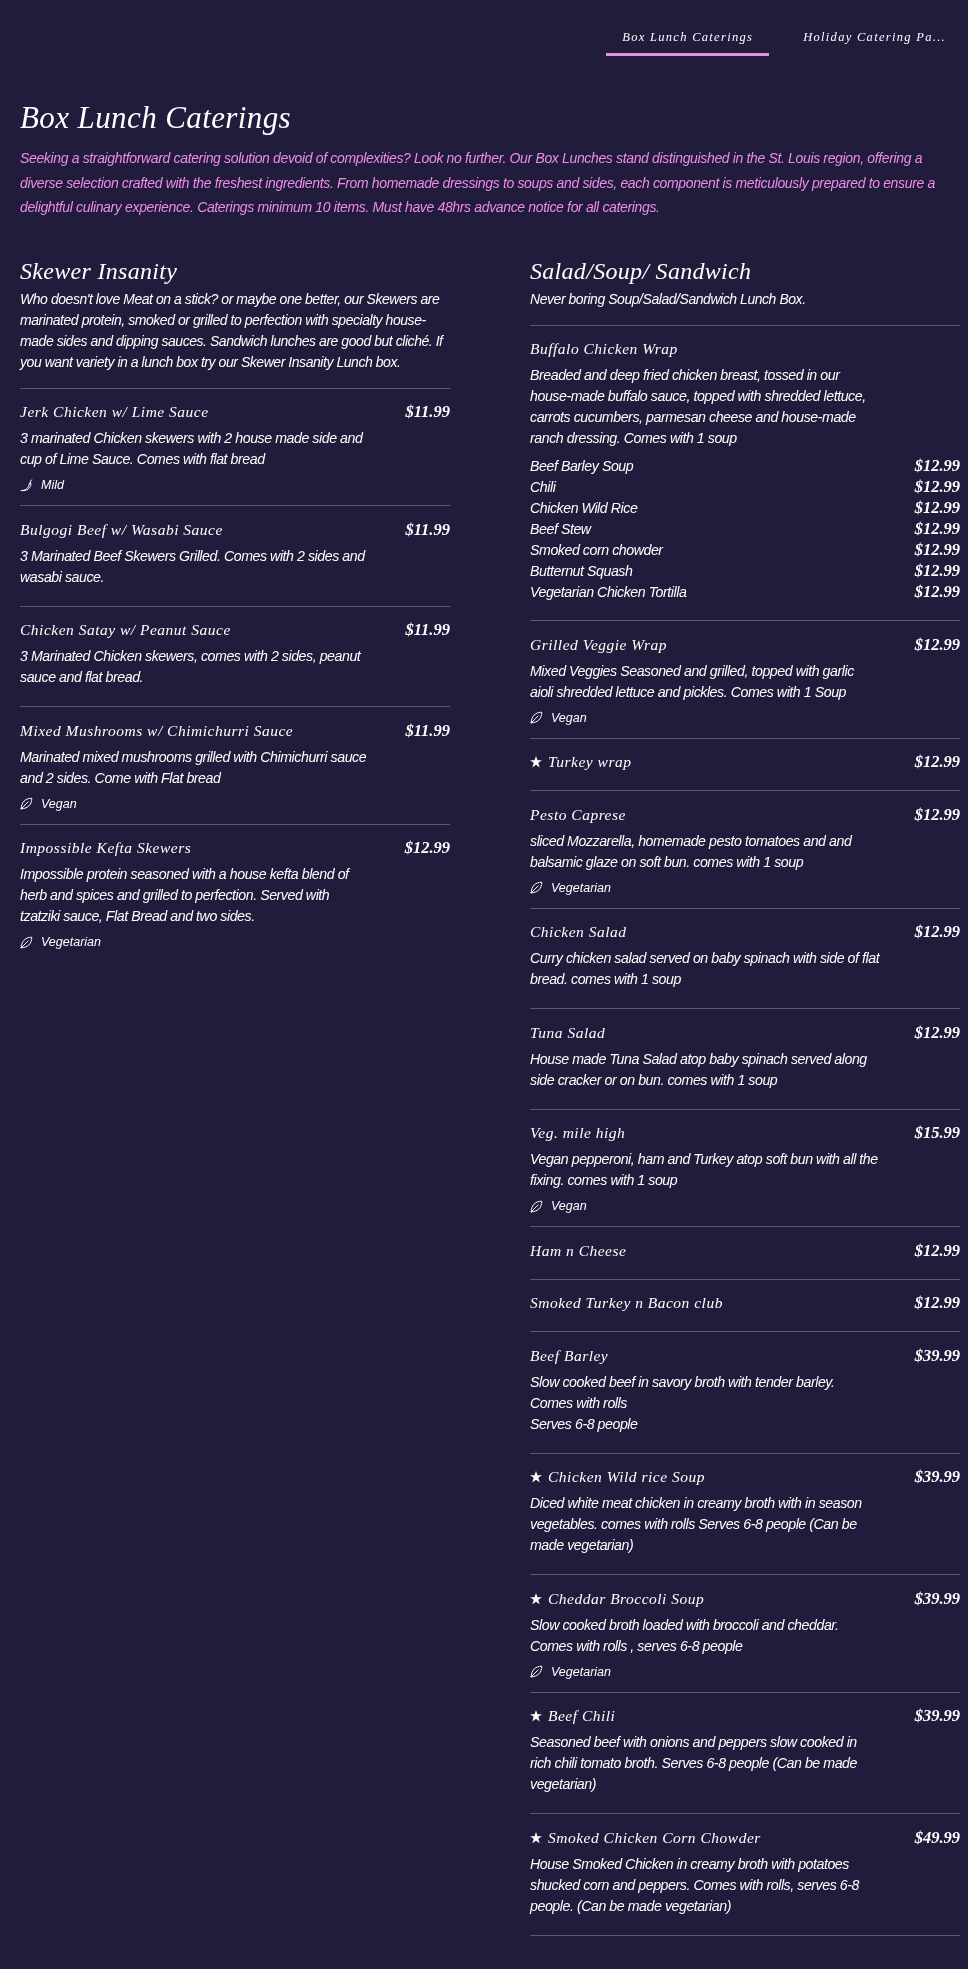  Describe the element at coordinates (698, 407) in the screenshot. I see `item-description: Breaded and deep fried chicken breast, tossed in our house-made buffalo sauce, topped with shredded lettuce, carrots cucumbers, parmesan cheese and house-made ranch dressing. Comes with 1 soup` at that location.